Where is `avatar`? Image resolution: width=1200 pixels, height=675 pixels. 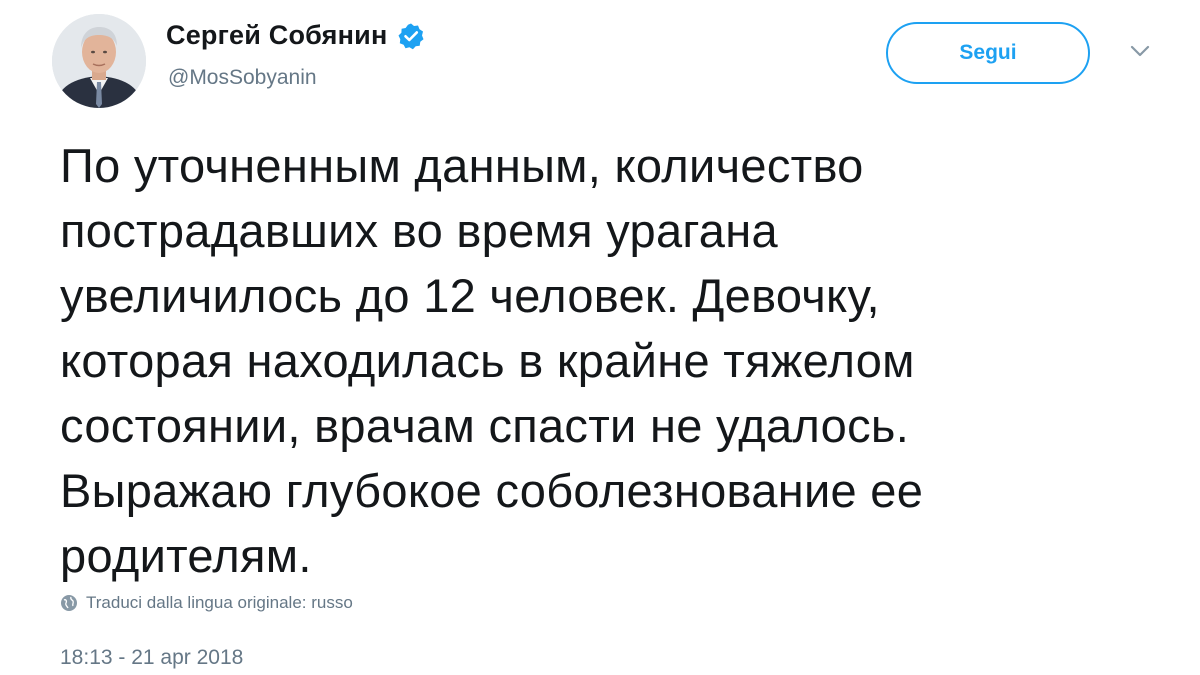
avatar is located at coordinates (99, 61).